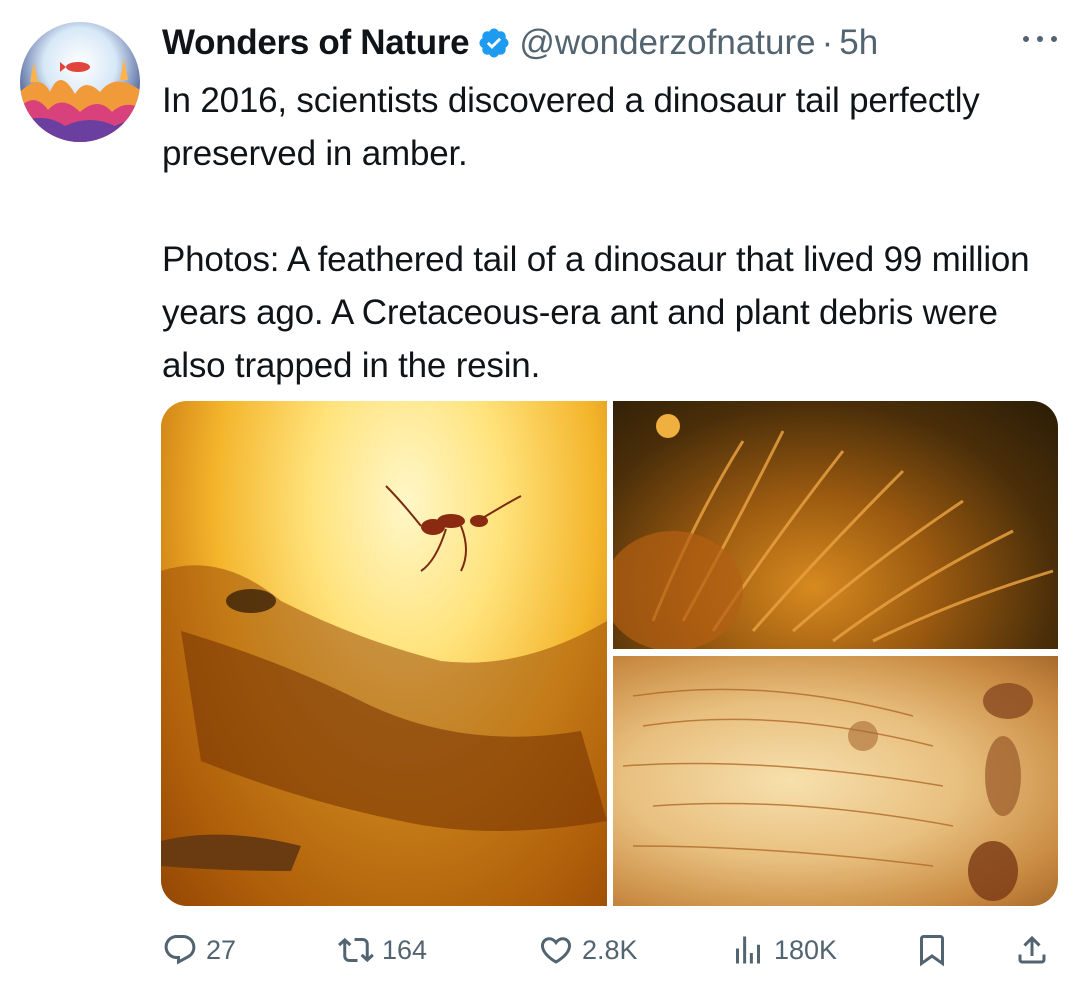 Image resolution: width=1080 pixels, height=991 pixels. I want to click on views-button: 180K, so click(783, 950).